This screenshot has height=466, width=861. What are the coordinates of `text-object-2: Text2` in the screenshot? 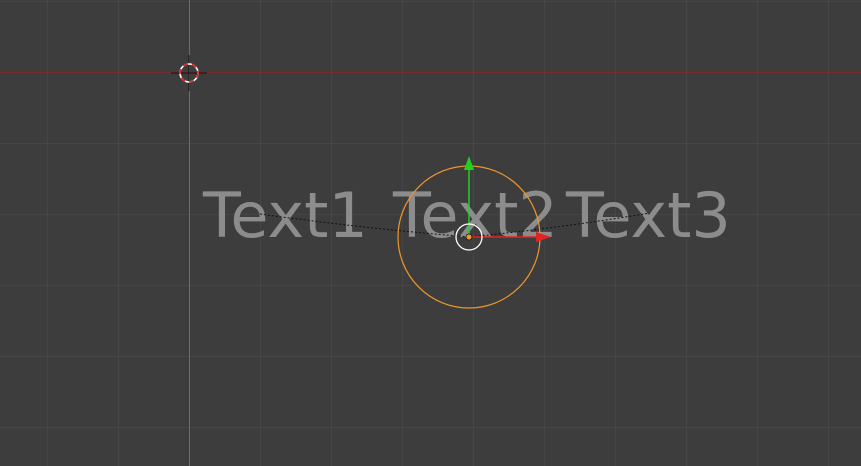 It's located at (475, 215).